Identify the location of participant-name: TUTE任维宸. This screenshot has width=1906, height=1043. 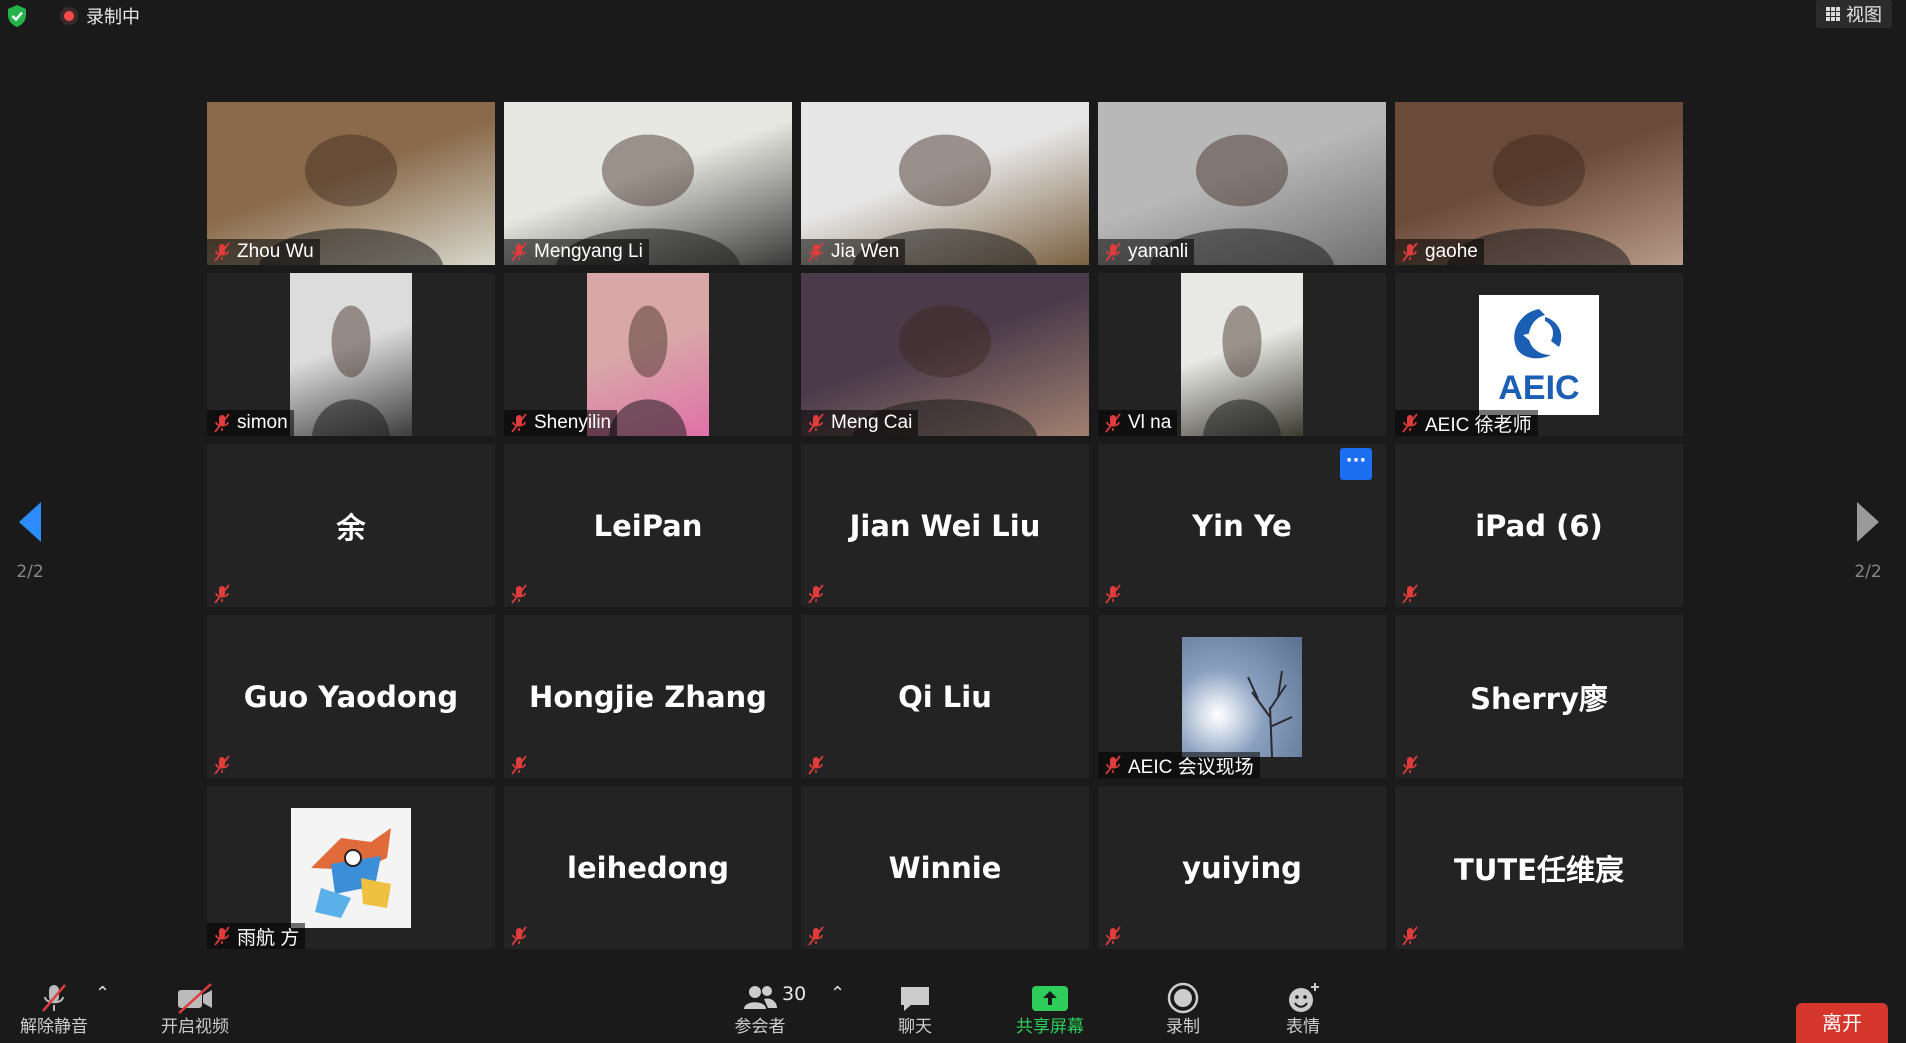
(1539, 869).